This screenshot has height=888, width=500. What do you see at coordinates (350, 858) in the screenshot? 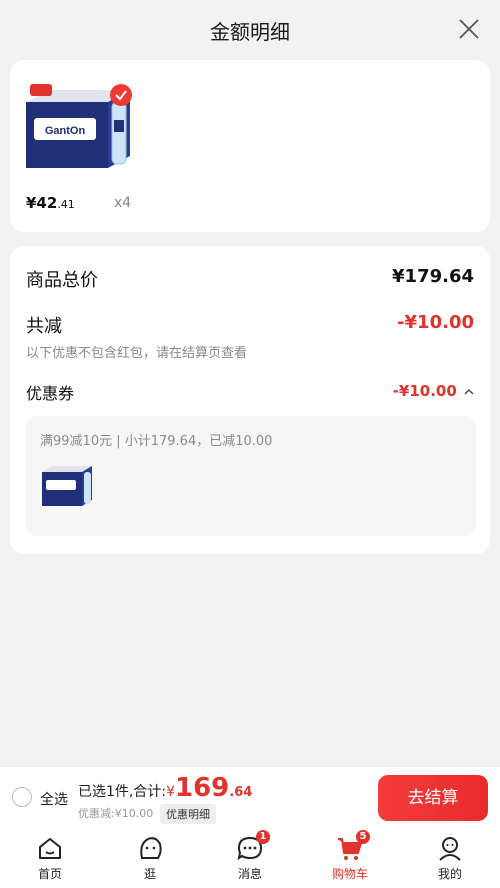
I see `tab-cart: 5 购物车` at bounding box center [350, 858].